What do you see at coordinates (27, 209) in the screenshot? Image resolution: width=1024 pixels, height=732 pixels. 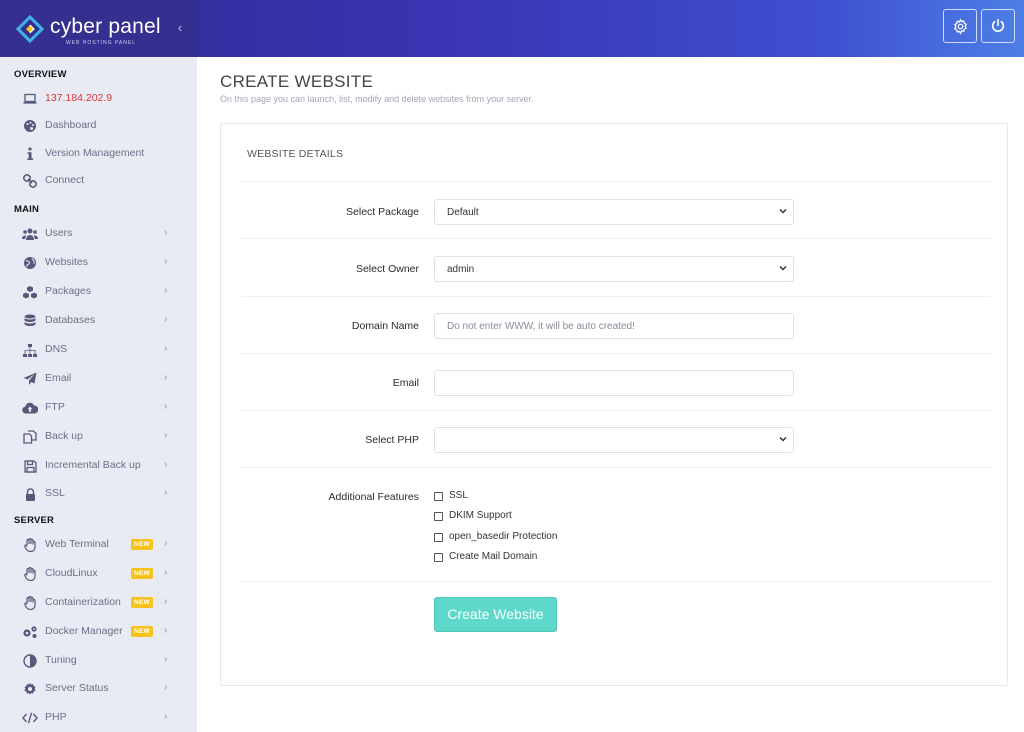 I see `sidebar-section-main: MAIN` at bounding box center [27, 209].